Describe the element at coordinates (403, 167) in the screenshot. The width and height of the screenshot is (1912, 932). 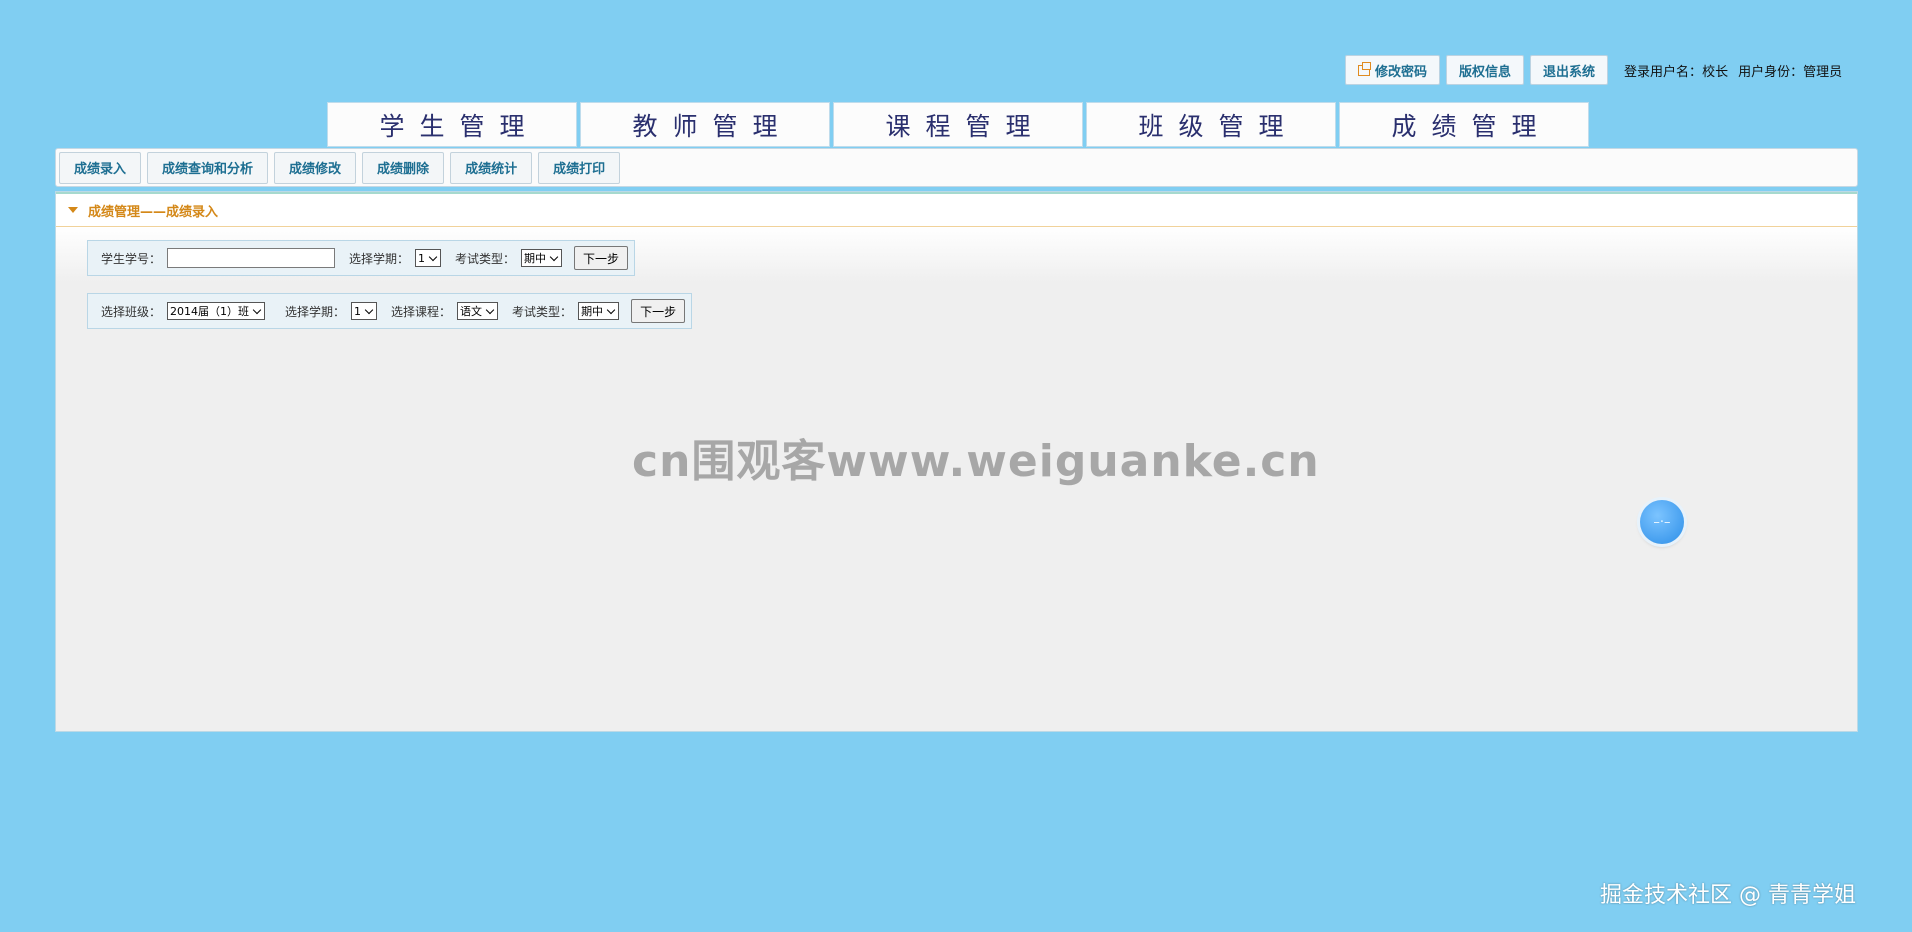
I see `subnav-grade-delete: 成绩删除` at that location.